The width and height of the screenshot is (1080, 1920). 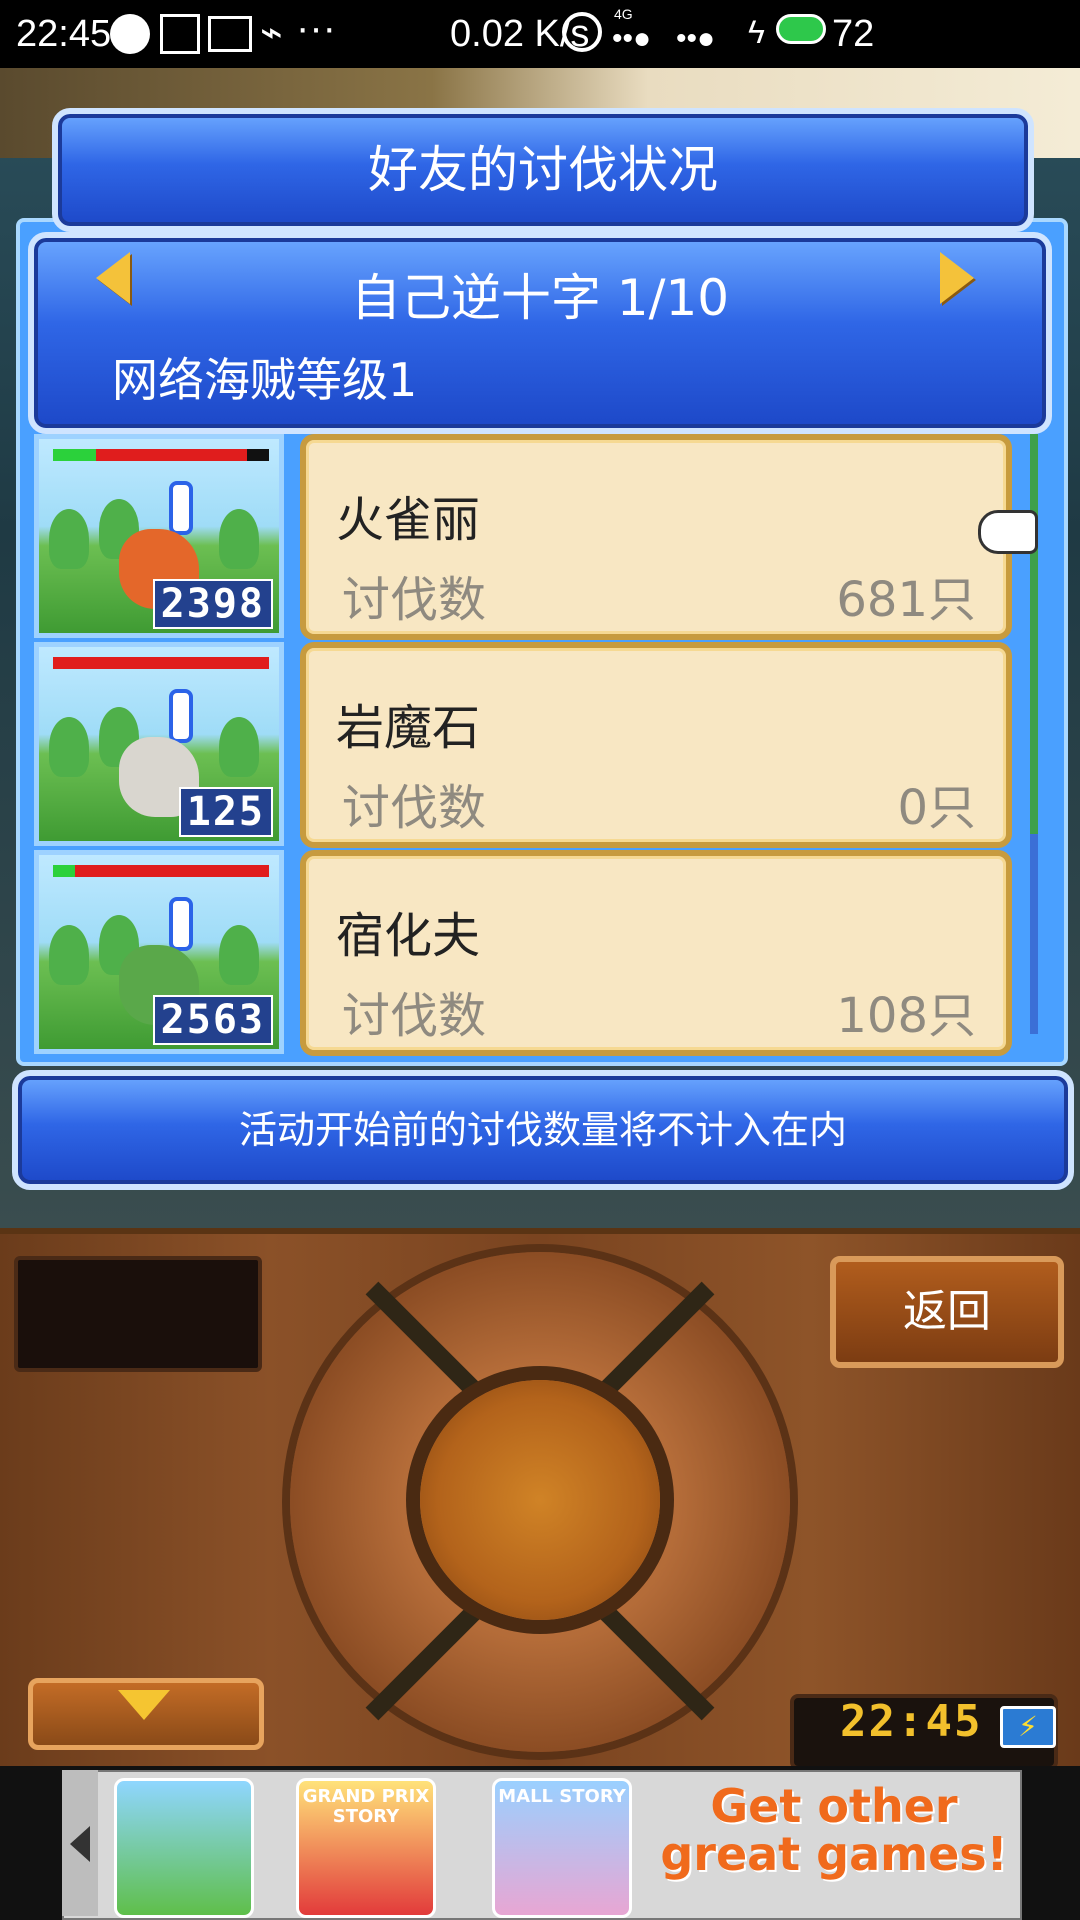 I want to click on alarm-icon, so click(x=582, y=32).